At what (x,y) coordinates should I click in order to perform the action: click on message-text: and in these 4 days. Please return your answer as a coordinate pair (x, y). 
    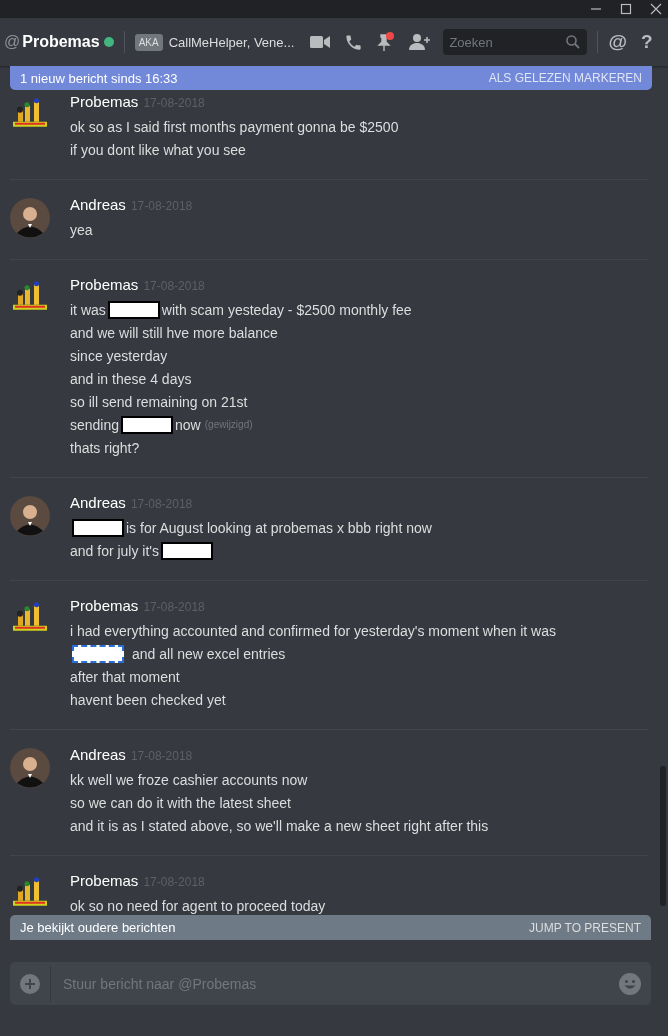
    Looking at the image, I should click on (131, 378).